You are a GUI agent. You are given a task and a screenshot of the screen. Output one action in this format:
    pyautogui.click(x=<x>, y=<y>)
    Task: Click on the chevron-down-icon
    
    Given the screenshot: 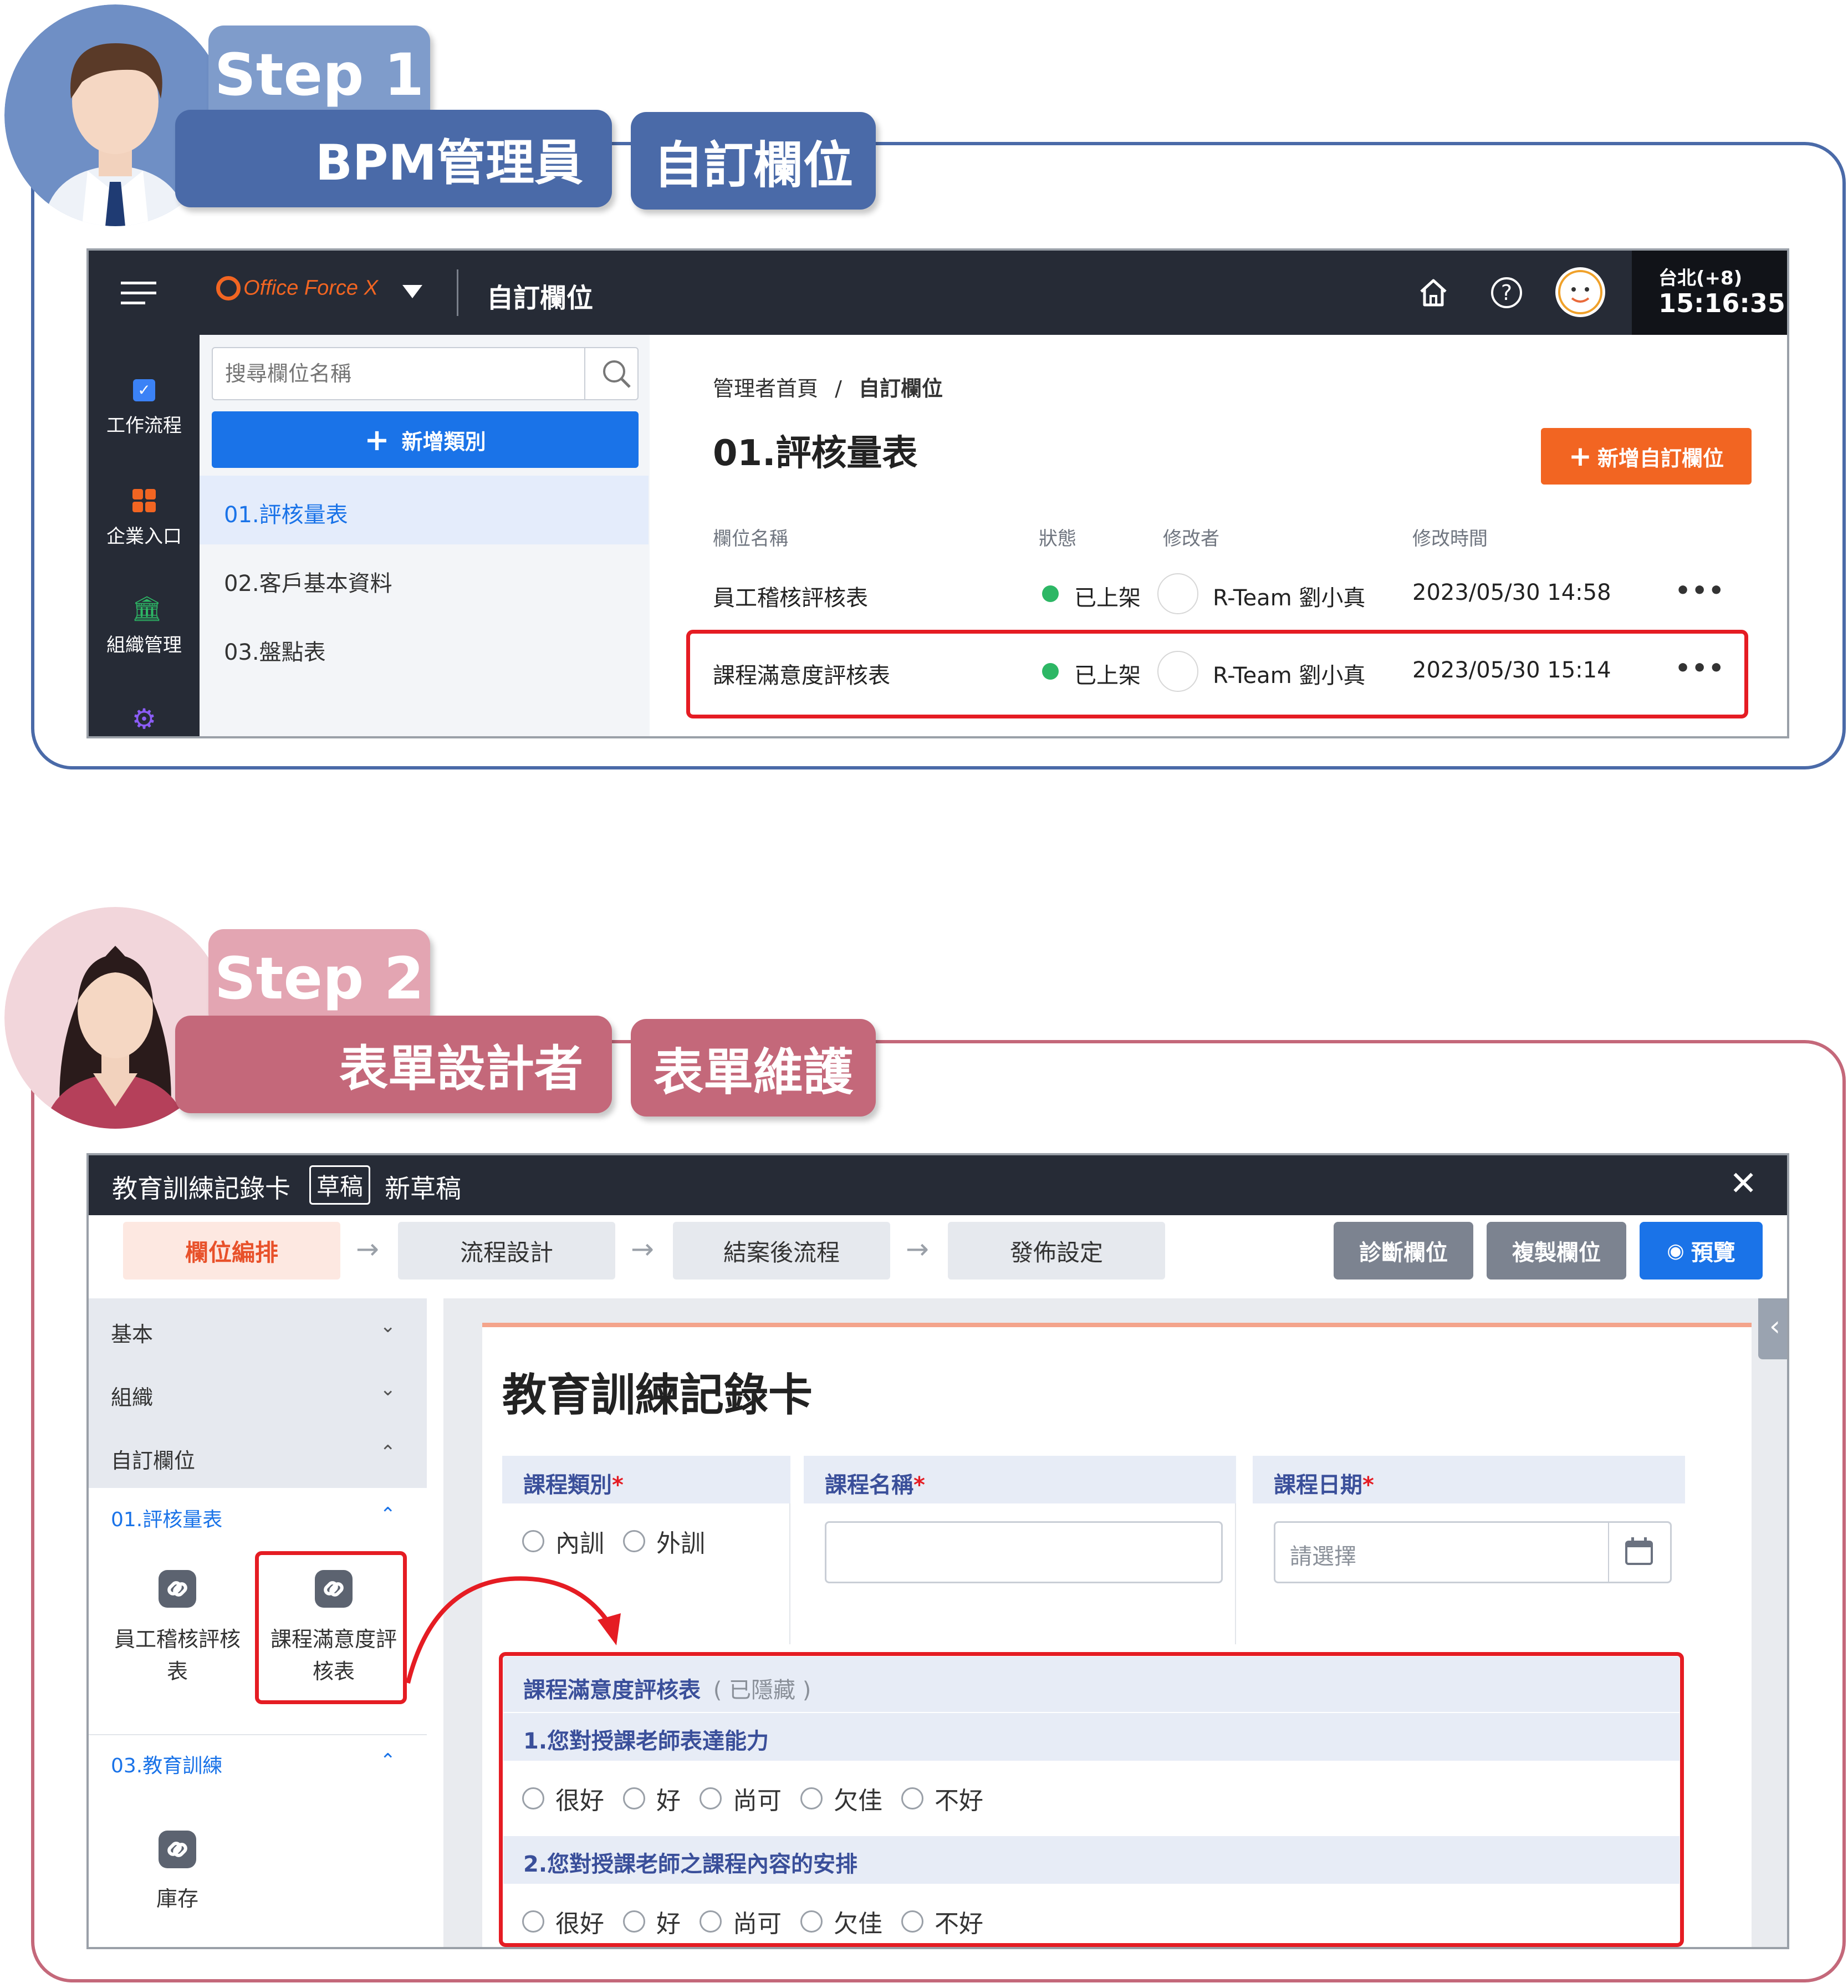 What is the action you would take?
    pyautogui.click(x=412, y=292)
    